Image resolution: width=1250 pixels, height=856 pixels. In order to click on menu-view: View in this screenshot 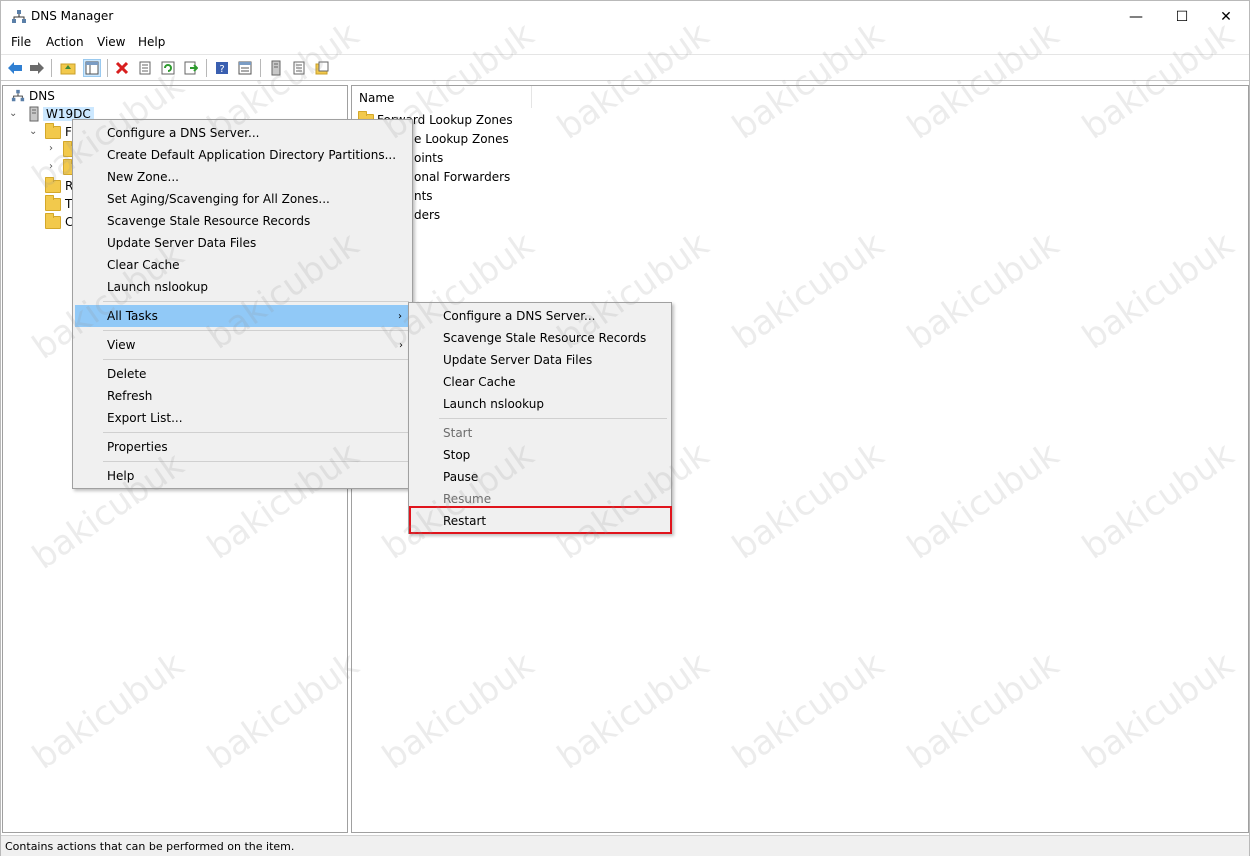, I will do `click(111, 42)`.